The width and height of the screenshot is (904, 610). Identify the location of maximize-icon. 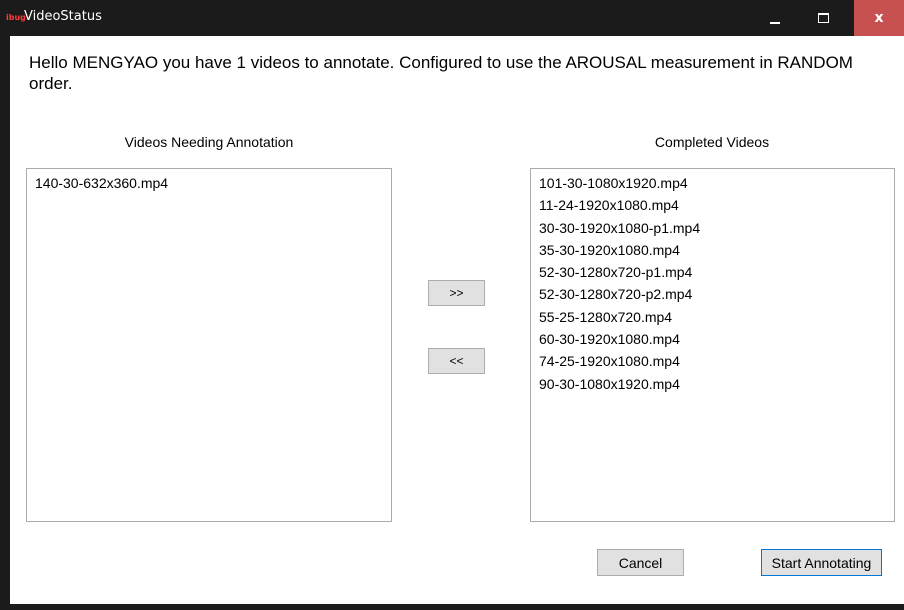
(823, 18).